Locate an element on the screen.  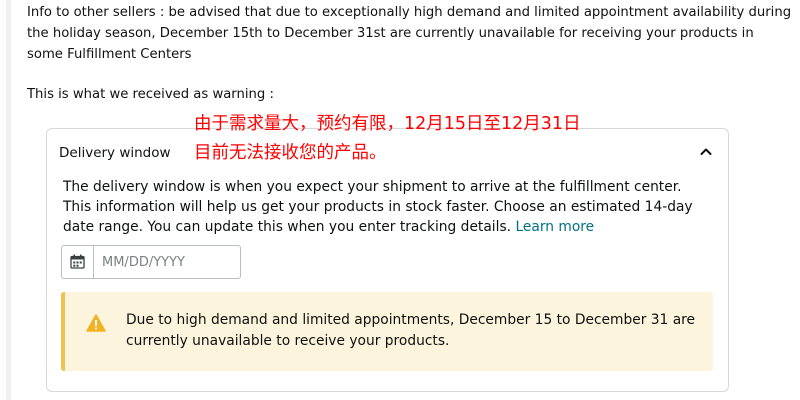
calendar-button is located at coordinates (78, 262).